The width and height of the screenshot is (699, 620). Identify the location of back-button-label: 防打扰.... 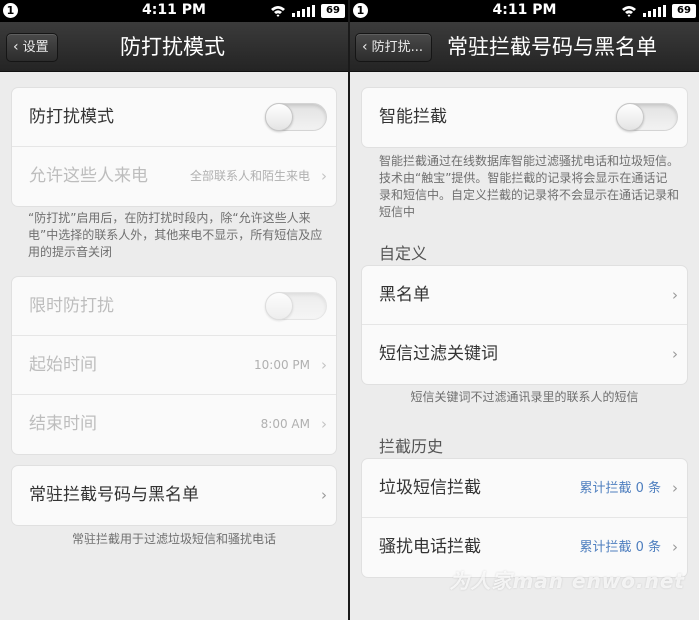
(397, 47).